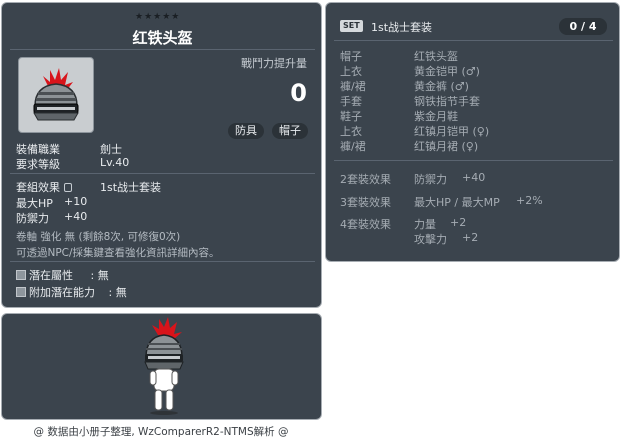  I want to click on set-effect-label: 套組效果, so click(44, 187).